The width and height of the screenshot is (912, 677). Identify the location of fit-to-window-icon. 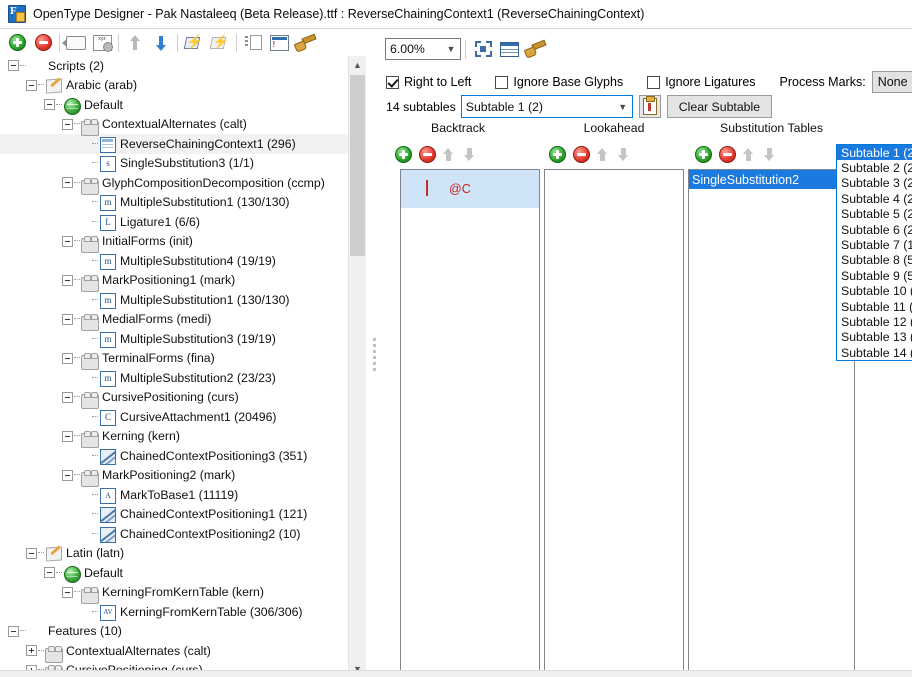
(483, 49).